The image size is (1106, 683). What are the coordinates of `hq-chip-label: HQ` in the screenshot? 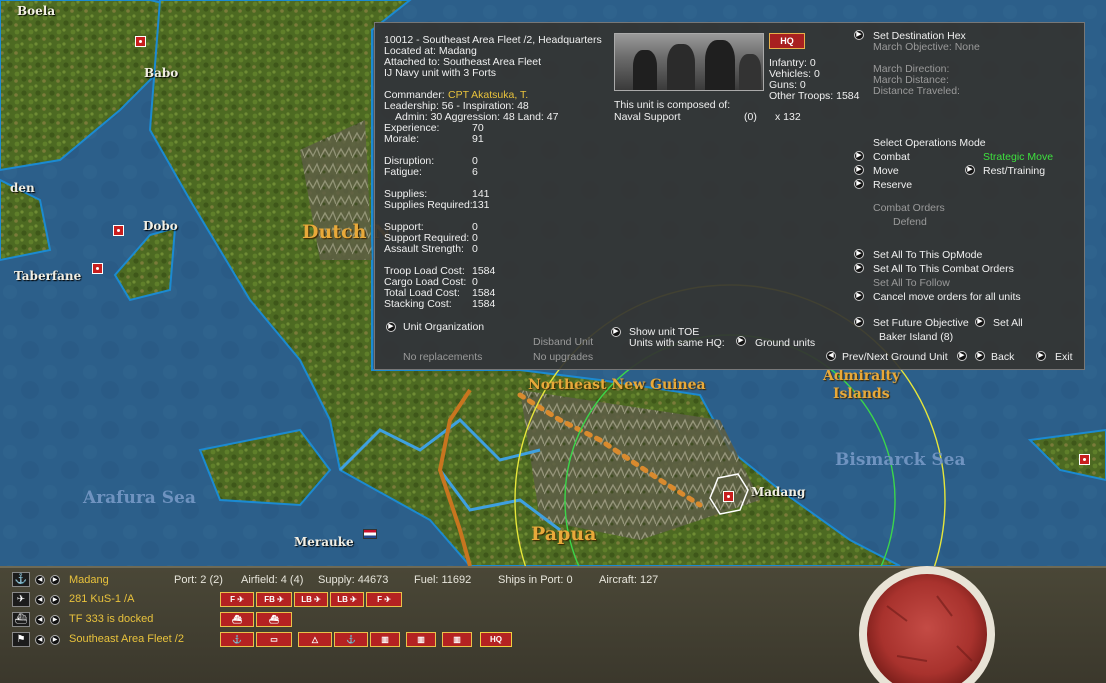 It's located at (496, 639).